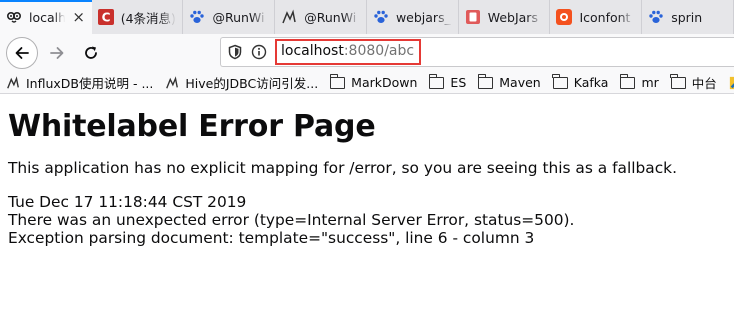 This screenshot has height=310, width=734. Describe the element at coordinates (379, 51) in the screenshot. I see `url-path: :8080/abc` at that location.